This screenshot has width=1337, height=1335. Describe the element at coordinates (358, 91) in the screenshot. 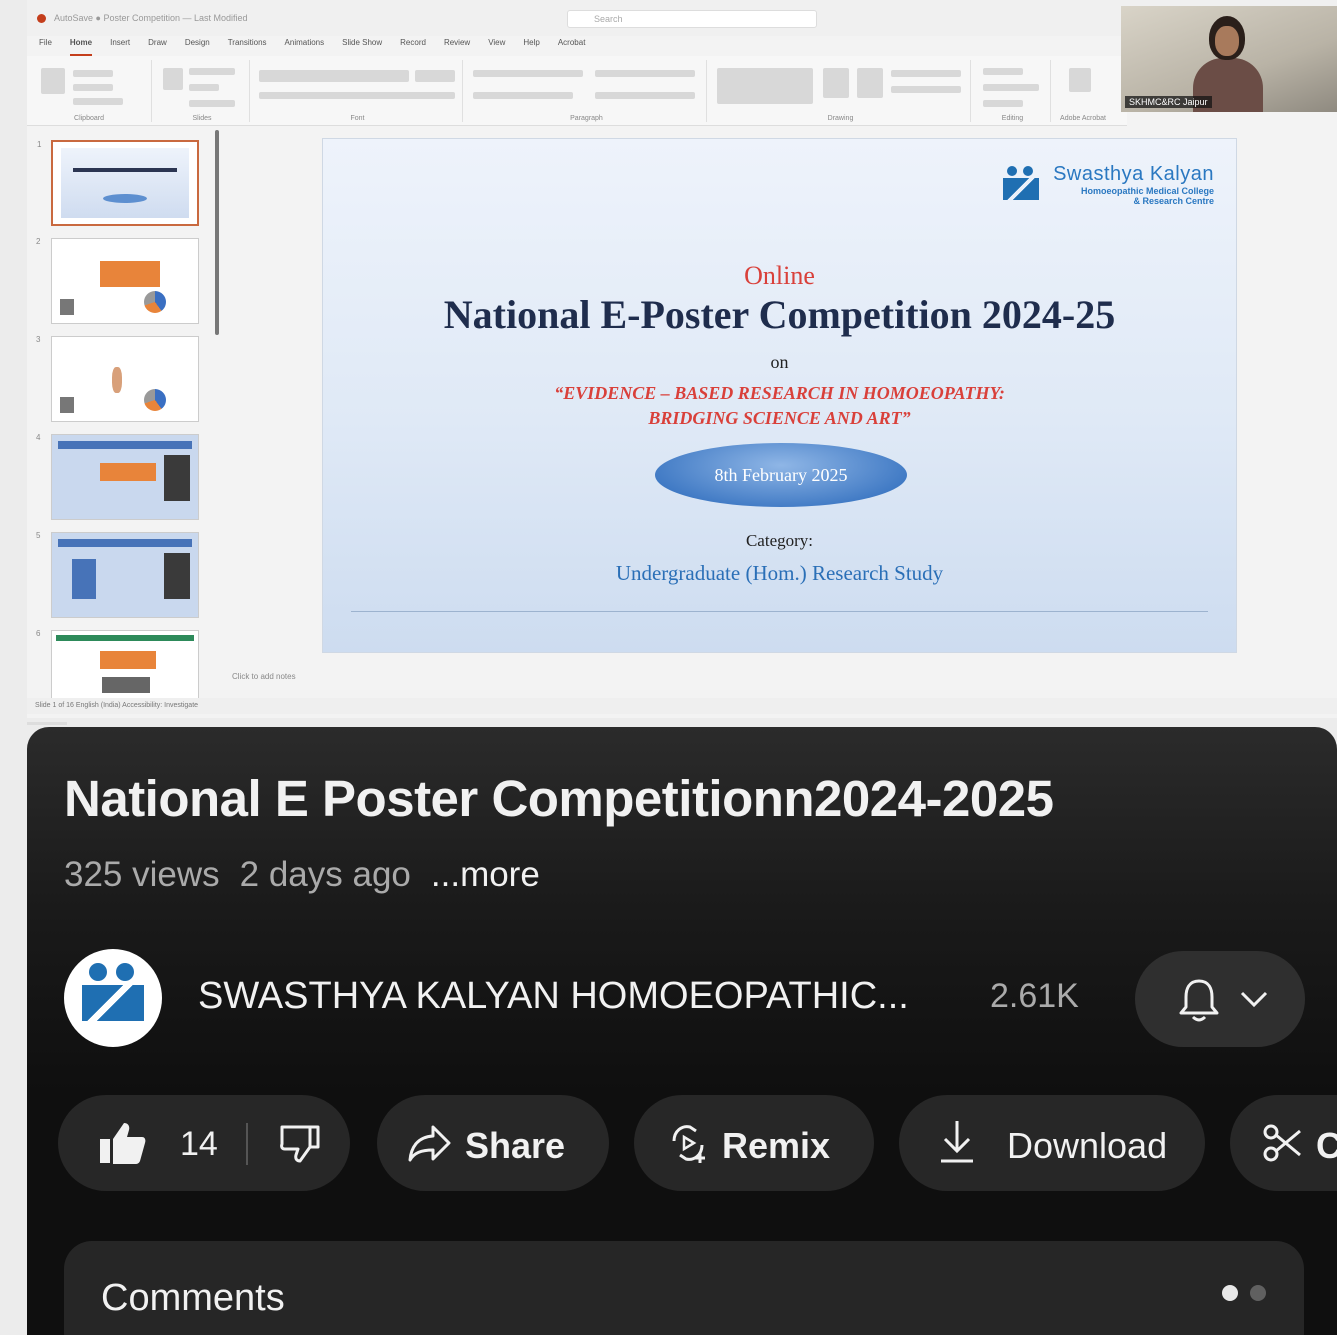

I see `ribbon-group-font: Font` at that location.